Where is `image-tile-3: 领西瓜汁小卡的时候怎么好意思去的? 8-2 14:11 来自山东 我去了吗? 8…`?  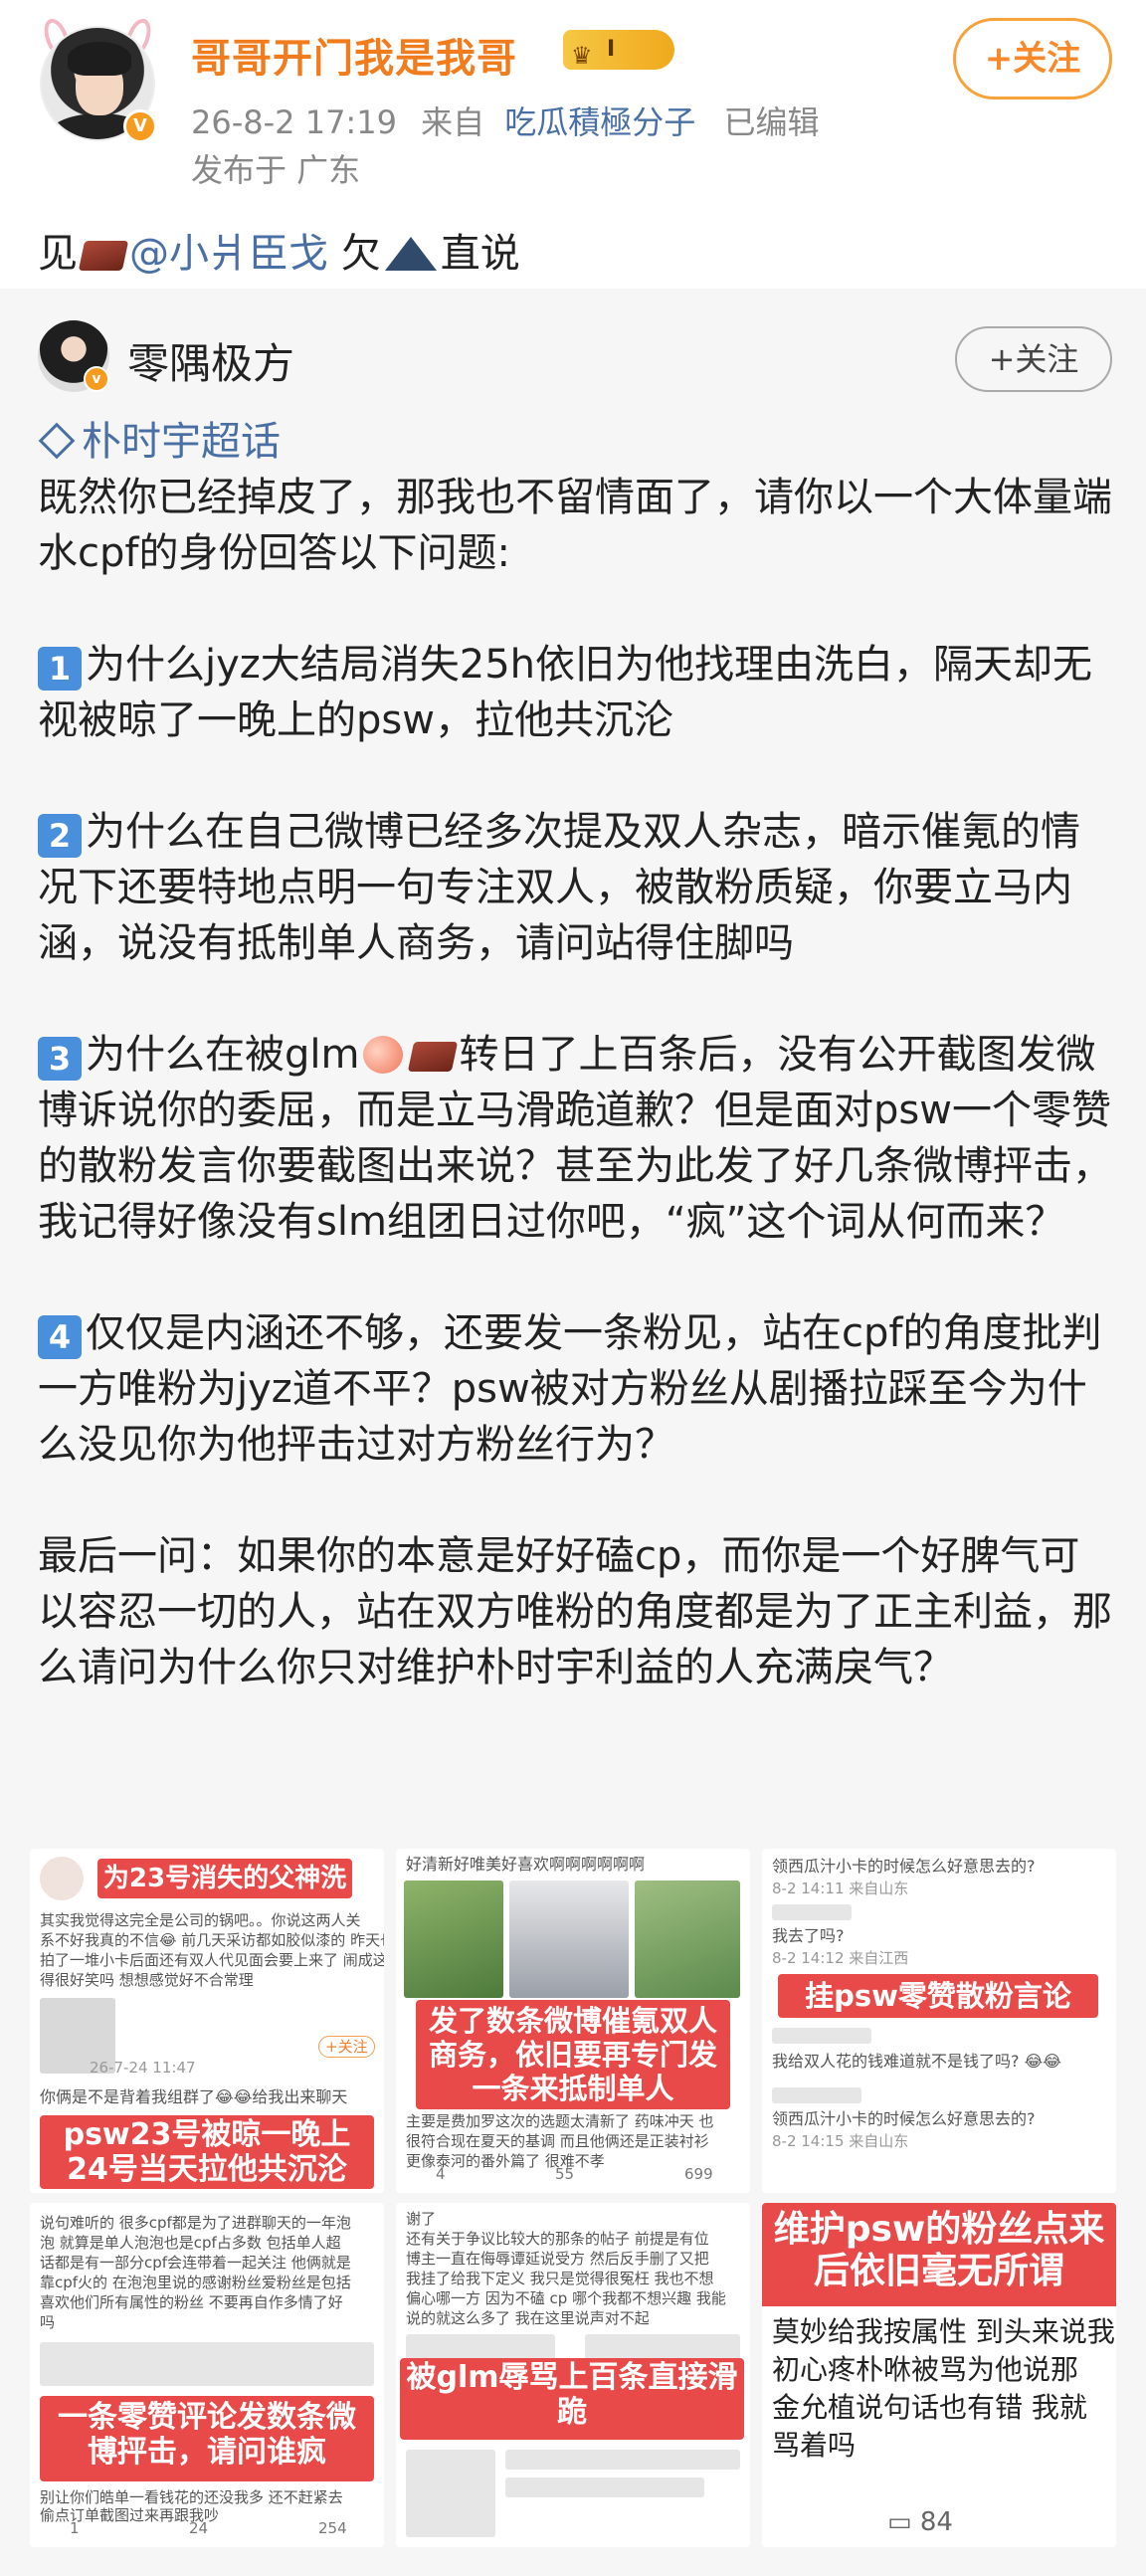 image-tile-3: 领西瓜汁小卡的时候怎么好意思去的? 8-2 14:11 来自山东 我去了吗? 8… is located at coordinates (939, 2021).